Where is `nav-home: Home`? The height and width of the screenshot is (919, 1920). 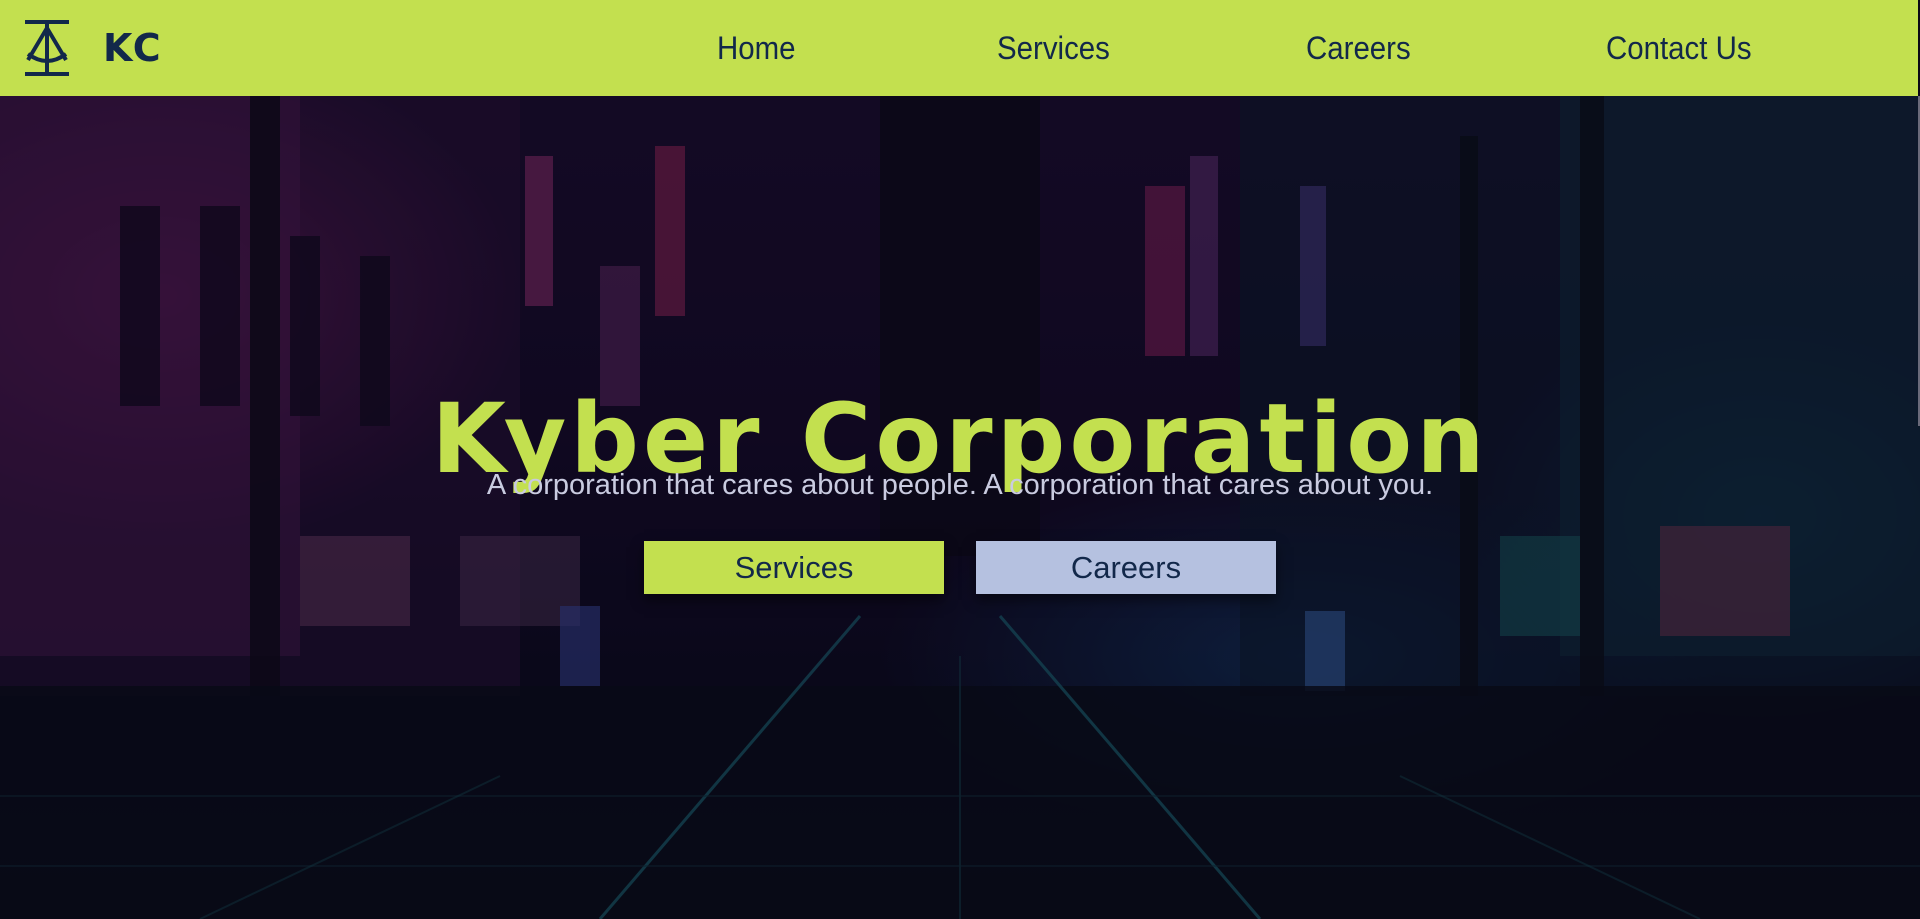
nav-home: Home is located at coordinates (756, 48).